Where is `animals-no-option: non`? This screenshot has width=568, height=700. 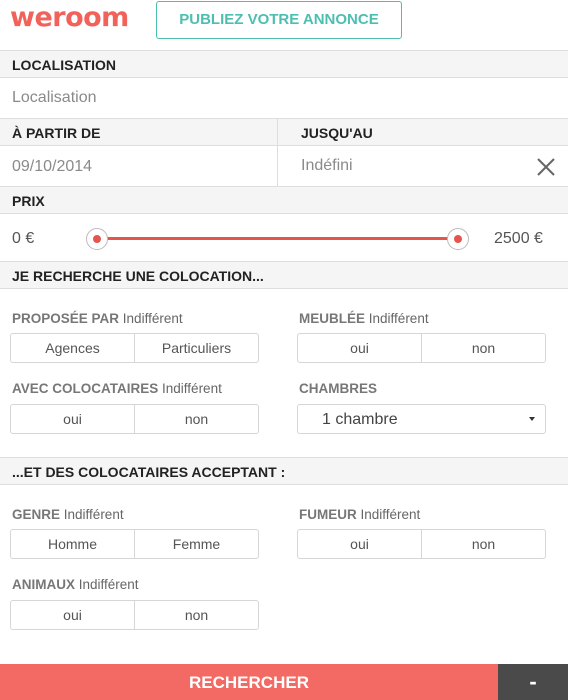 animals-no-option: non is located at coordinates (196, 615).